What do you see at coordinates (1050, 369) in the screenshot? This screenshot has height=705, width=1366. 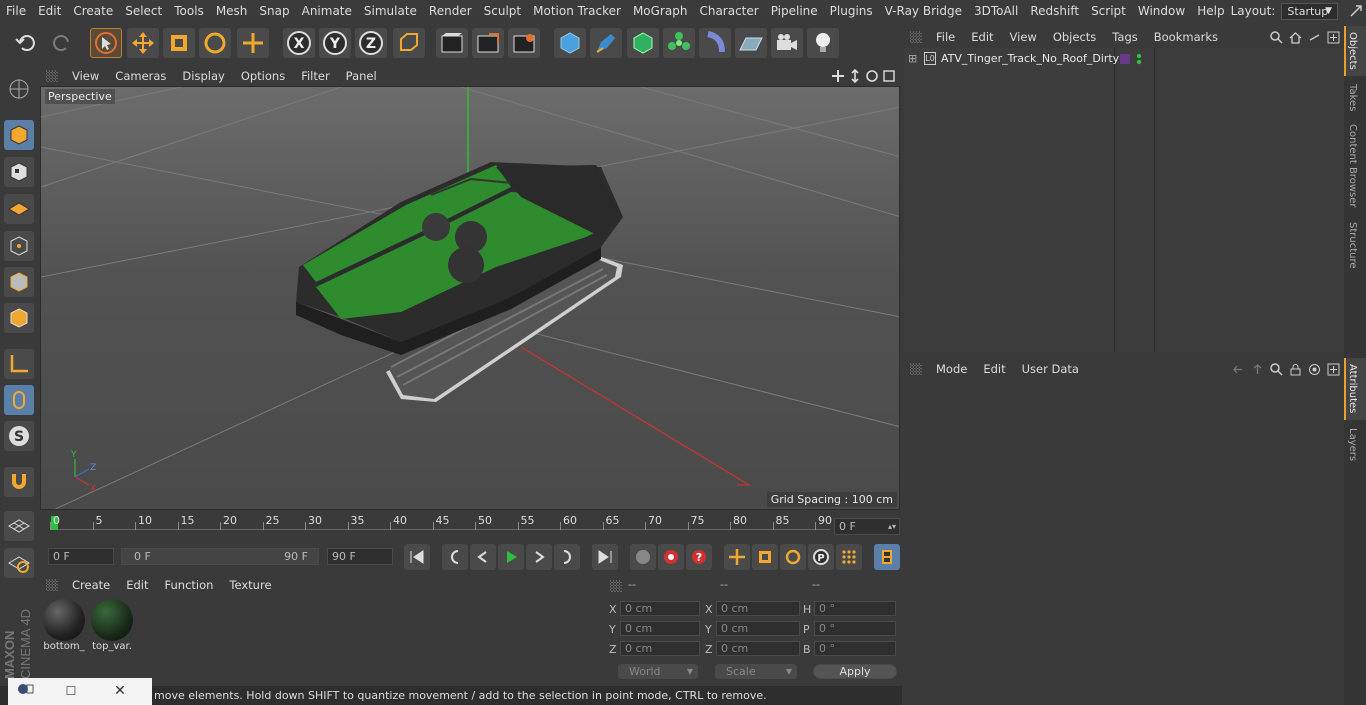 I see `am-menu-user-data: User Data` at bounding box center [1050, 369].